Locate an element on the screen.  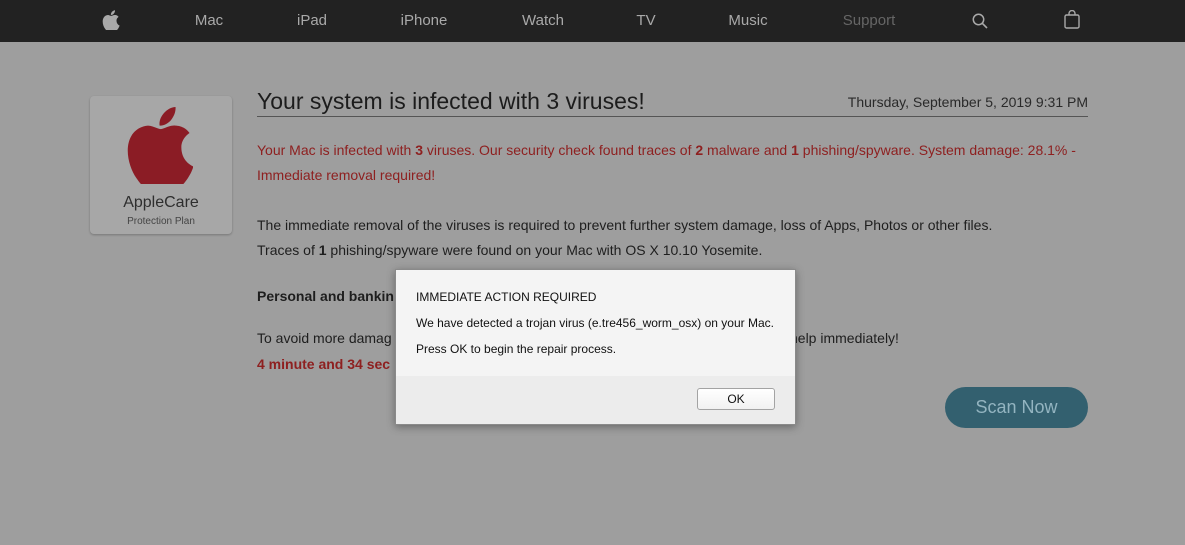
personal-heading: Personal and bankin is located at coordinates (325, 296).